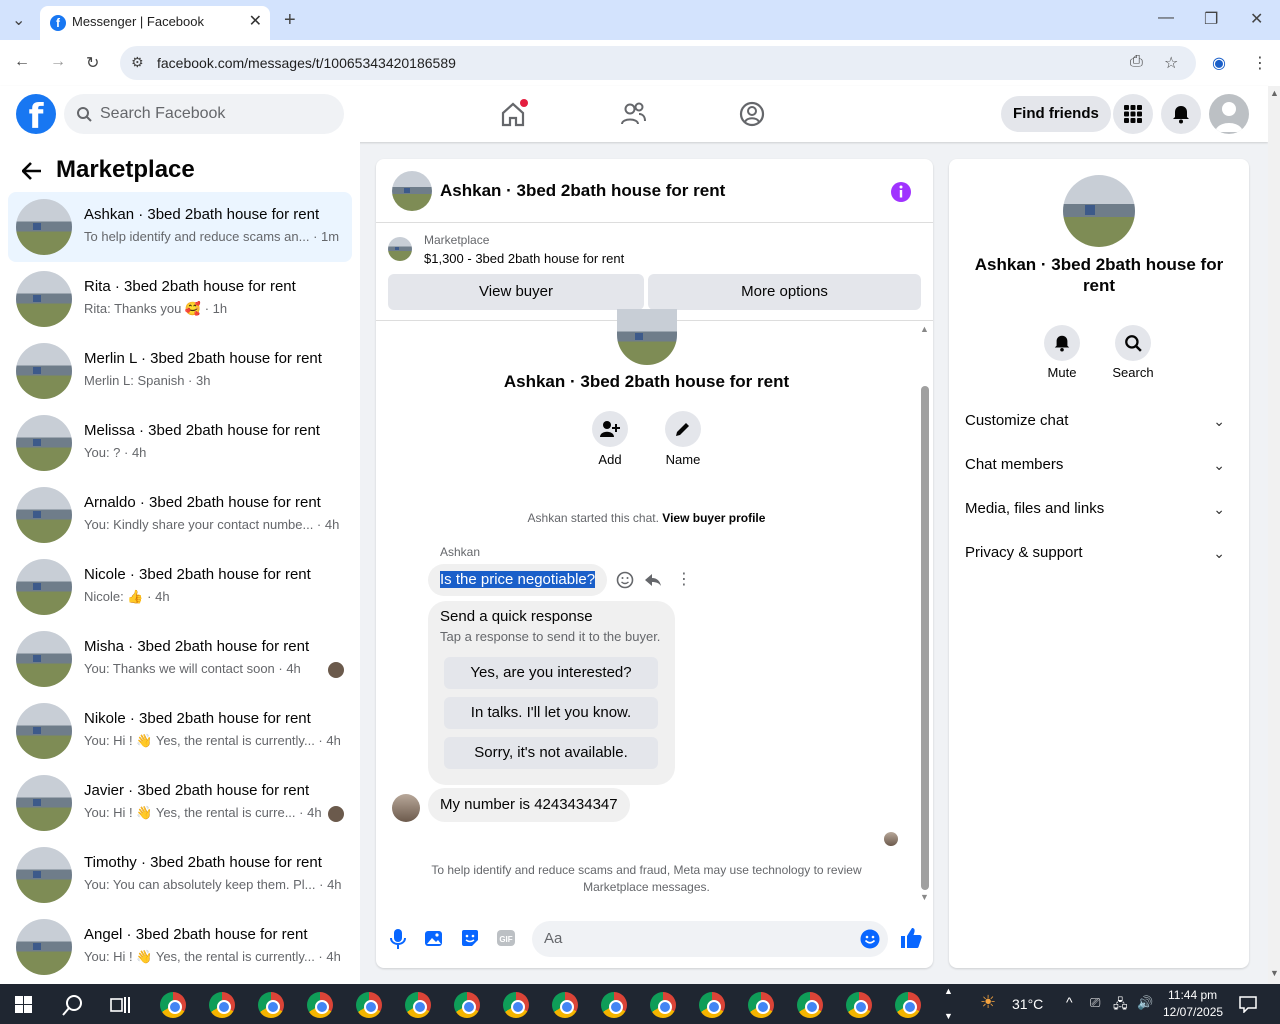 The image size is (1280, 1024). I want to click on tab-search-icon: ⌄, so click(18, 20).